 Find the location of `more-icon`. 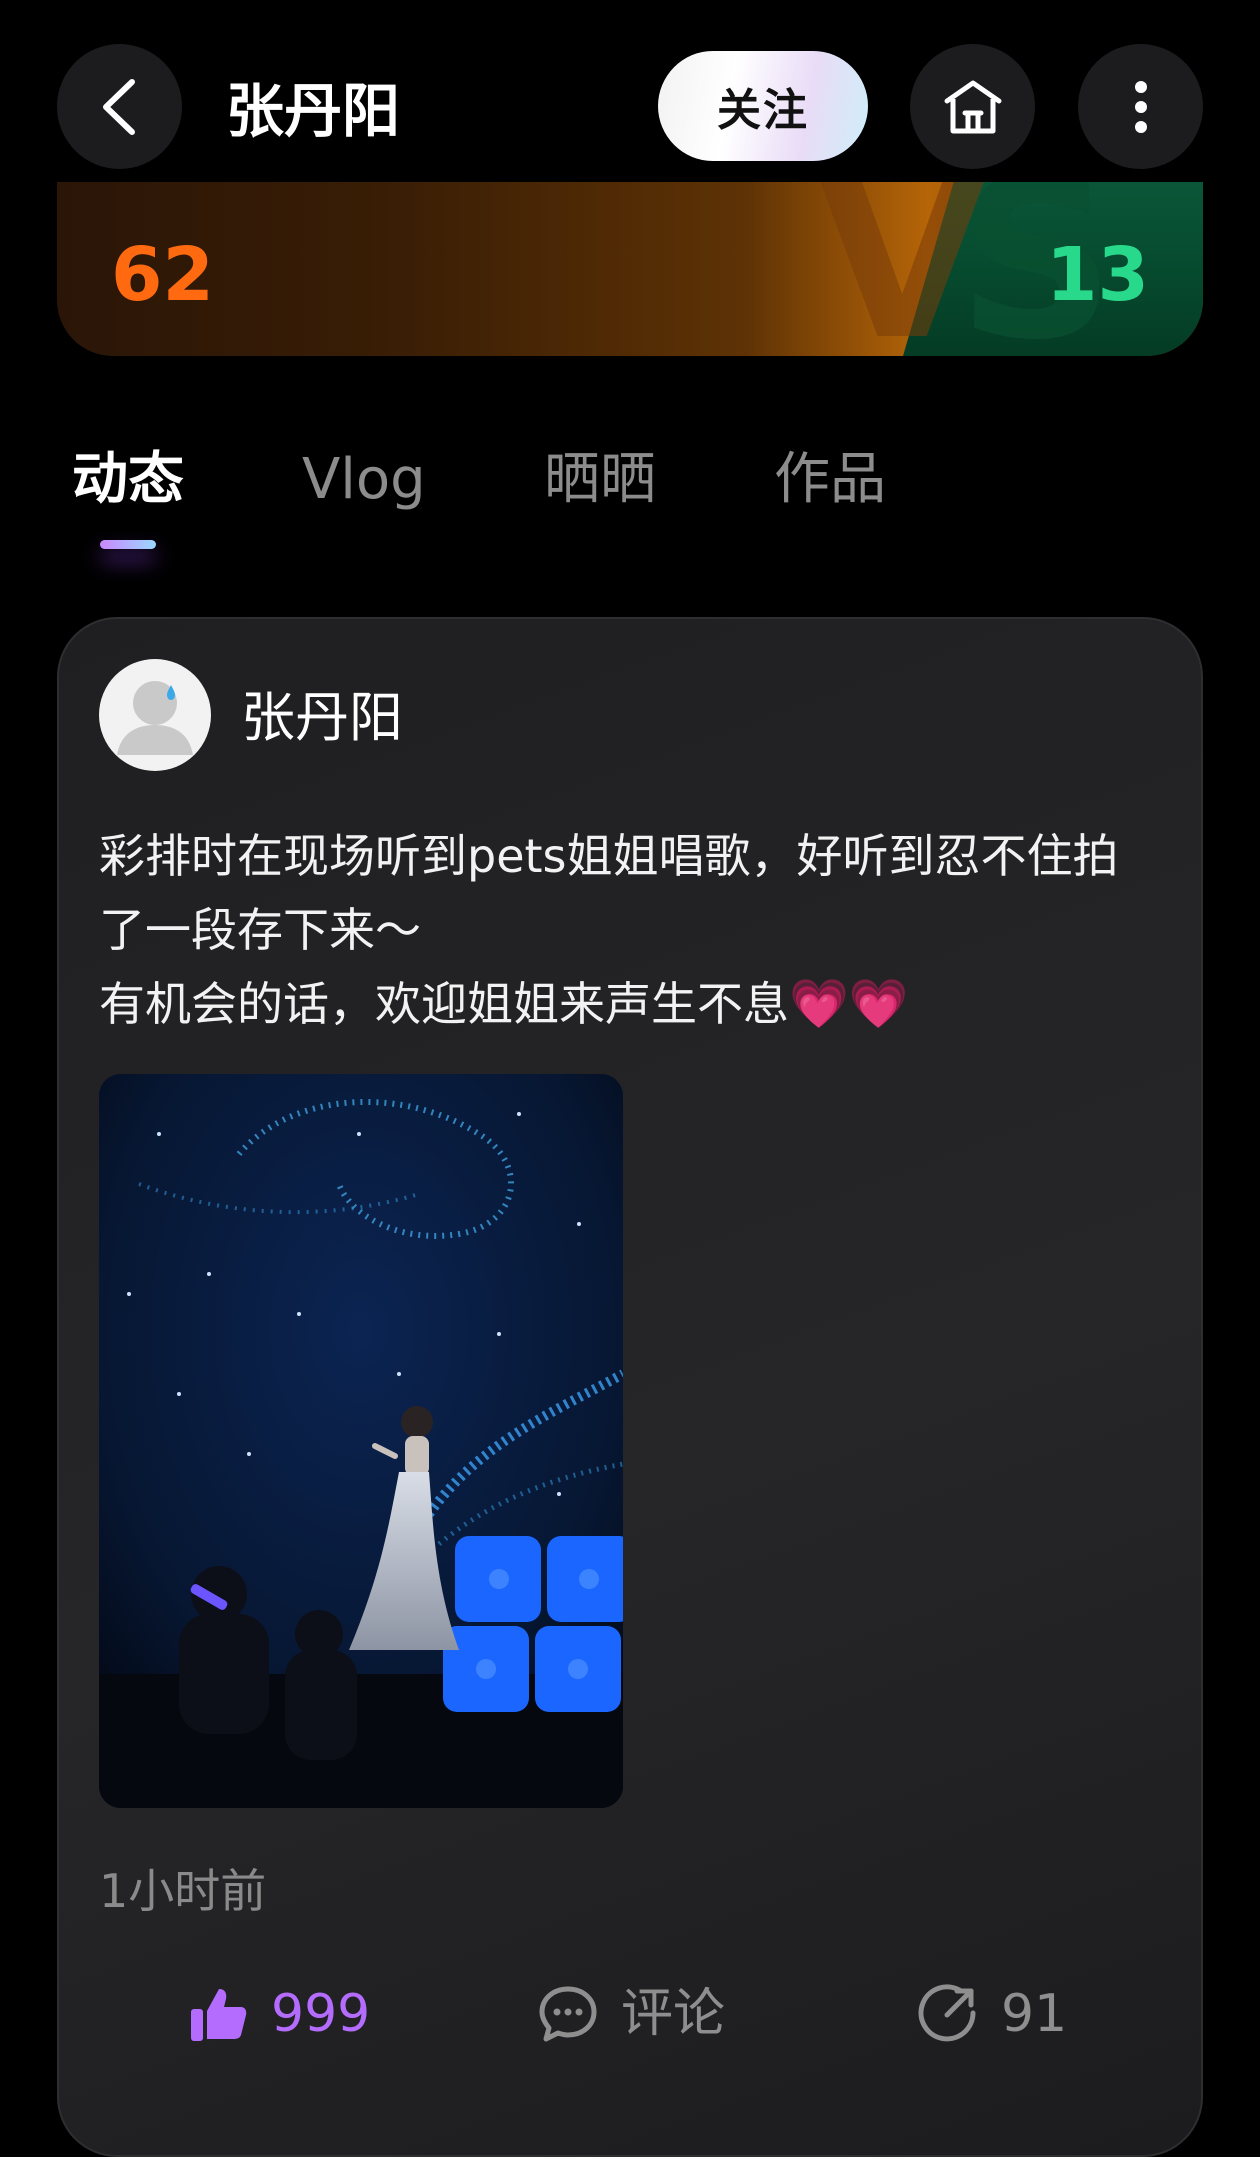

more-icon is located at coordinates (1140, 106).